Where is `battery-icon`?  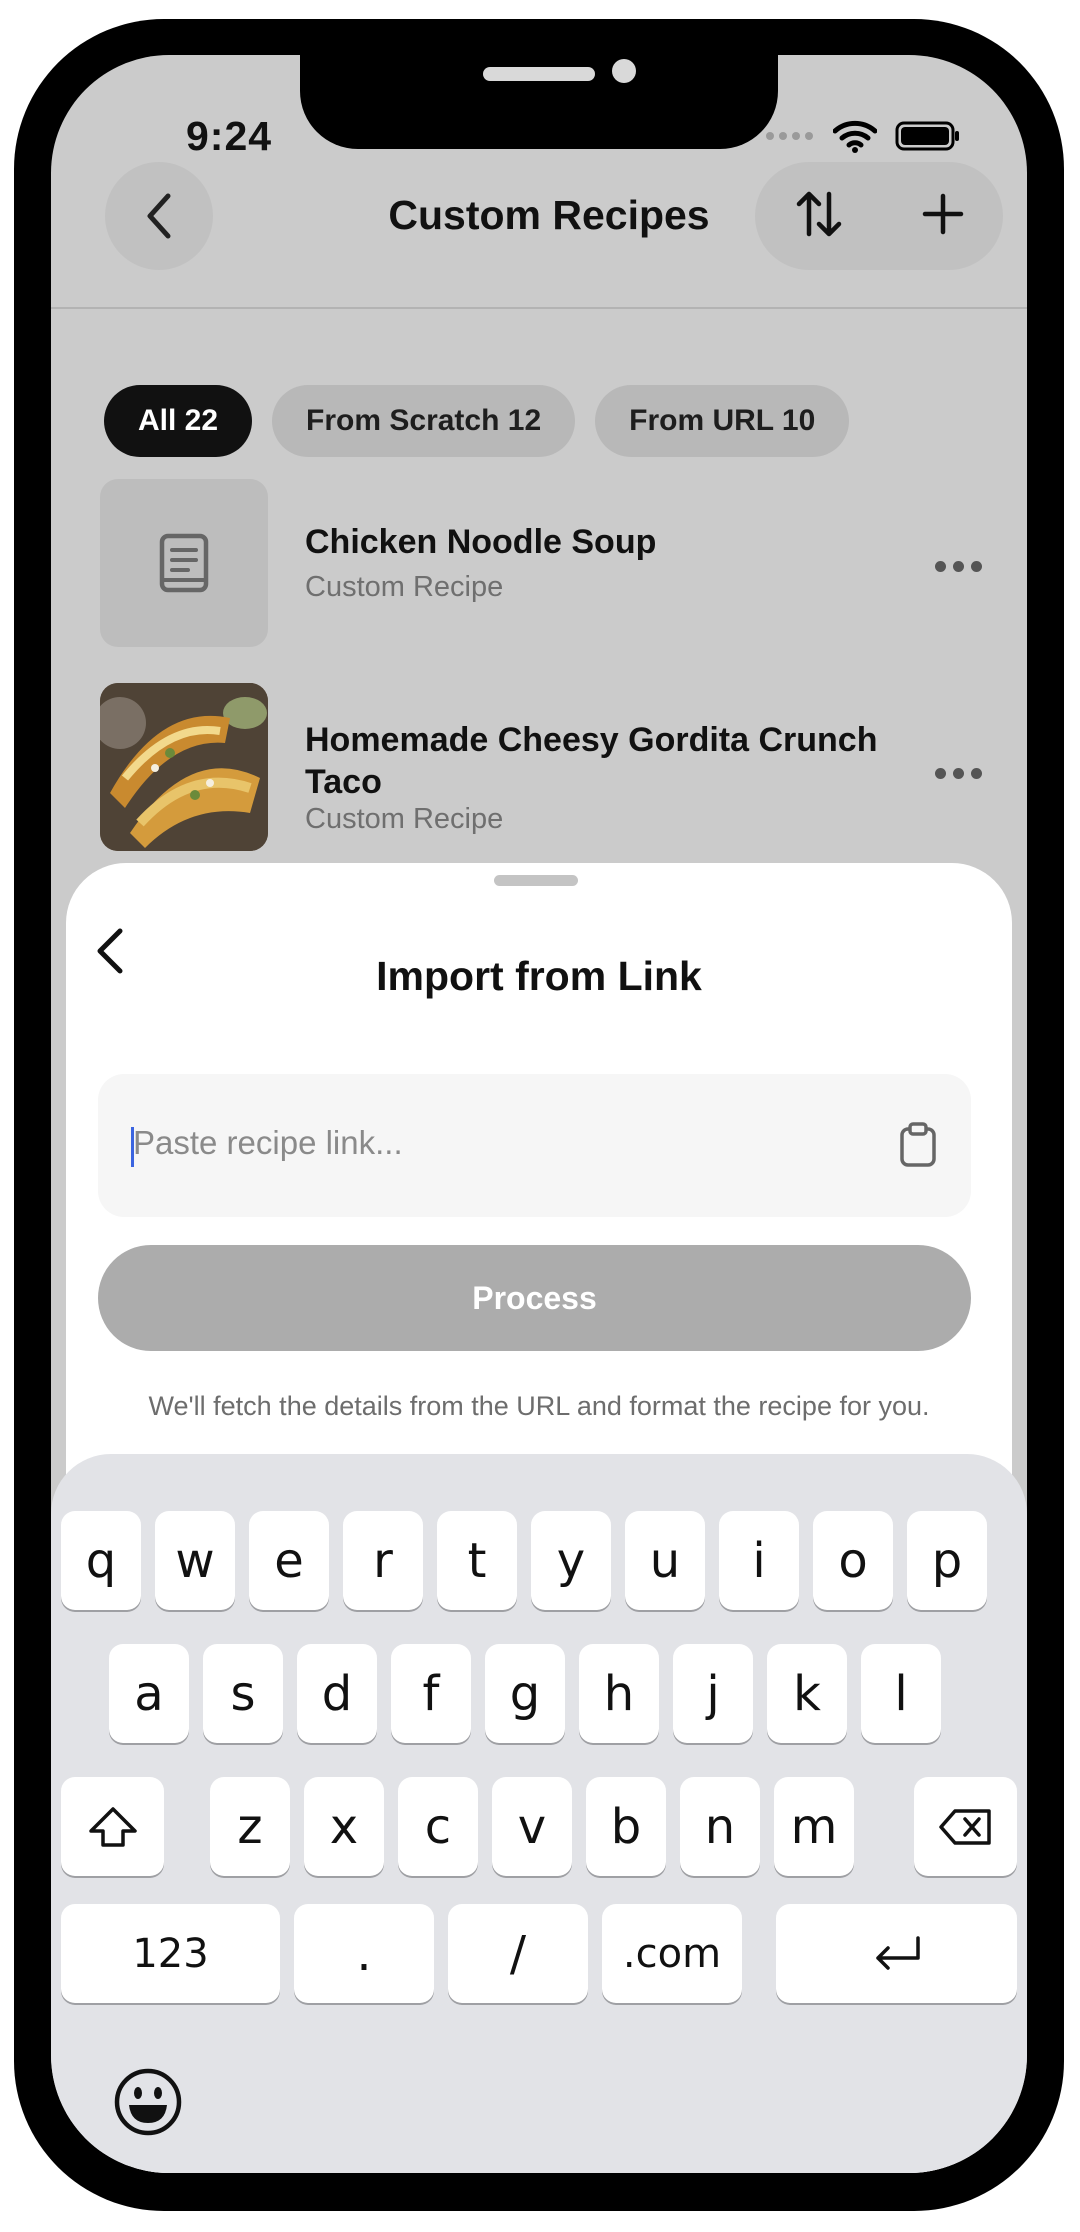
battery-icon is located at coordinates (927, 136).